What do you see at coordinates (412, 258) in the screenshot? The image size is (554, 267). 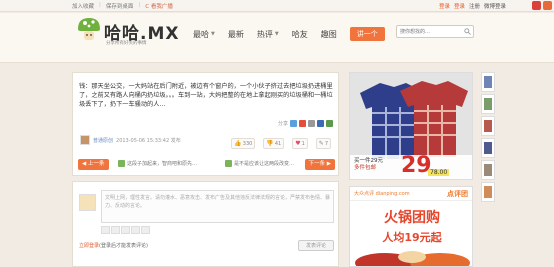 I see `hotpot-food-image` at bounding box center [412, 258].